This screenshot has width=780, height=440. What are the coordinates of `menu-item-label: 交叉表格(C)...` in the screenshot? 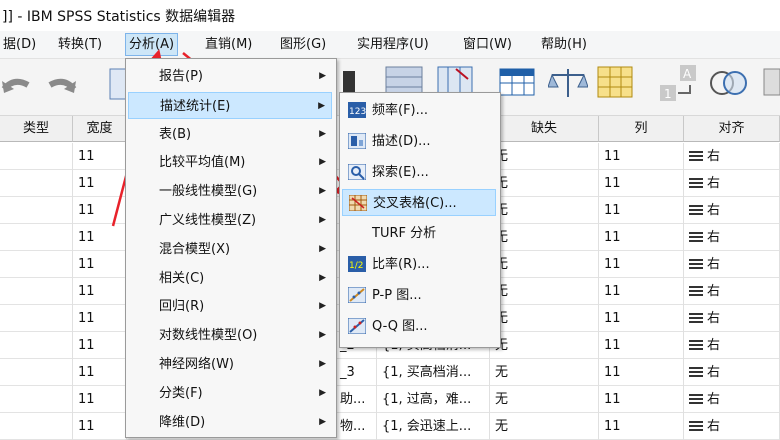 It's located at (415, 204).